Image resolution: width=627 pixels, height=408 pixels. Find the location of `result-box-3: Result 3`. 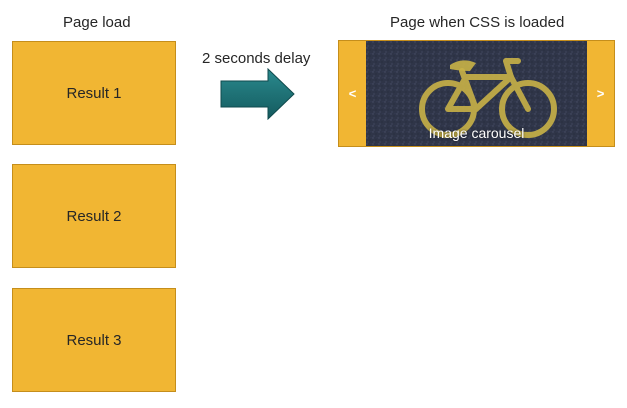

result-box-3: Result 3 is located at coordinates (94, 340).